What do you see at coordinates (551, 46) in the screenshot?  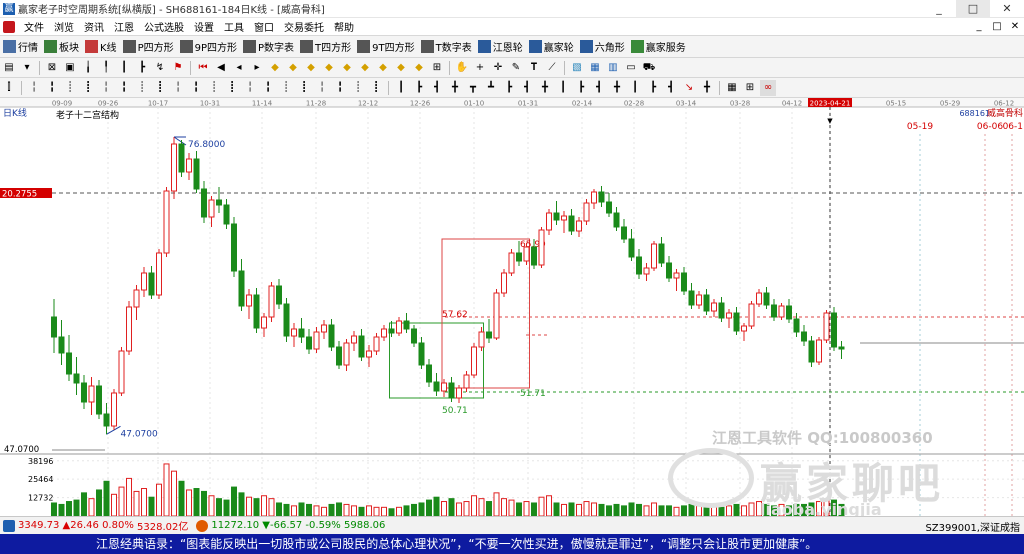 I see `toolbar-winner-wheel-button: 赢家轮` at bounding box center [551, 46].